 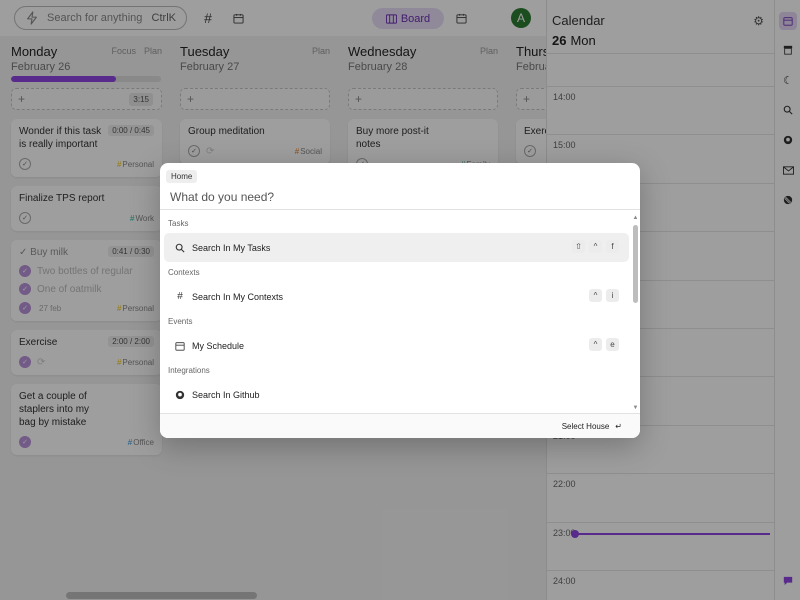 What do you see at coordinates (396, 345) in the screenshot?
I see `command-my-schedule: My Schedule ^ e` at bounding box center [396, 345].